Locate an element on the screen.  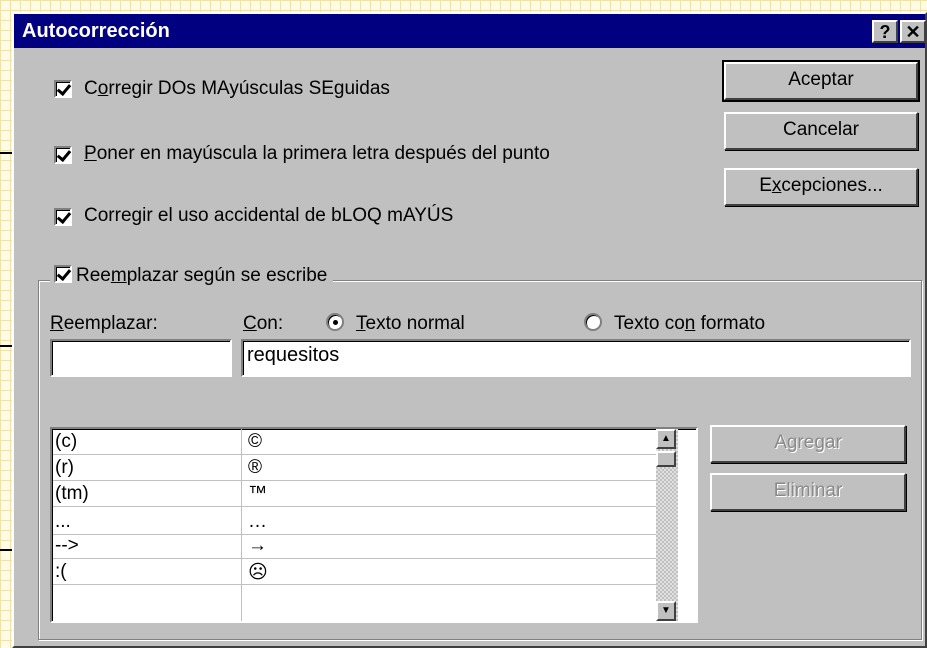
entry-from: --> is located at coordinates (67, 545).